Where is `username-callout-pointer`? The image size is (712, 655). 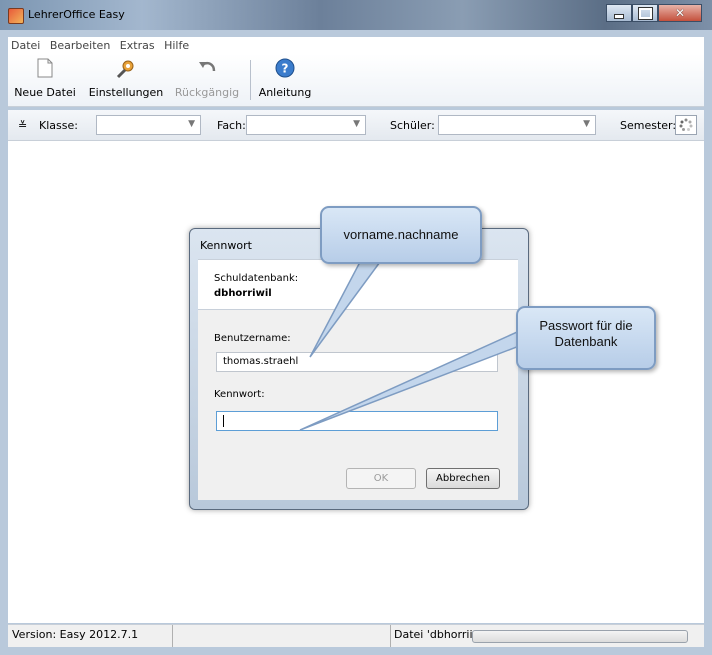 username-callout-pointer is located at coordinates (345, 309).